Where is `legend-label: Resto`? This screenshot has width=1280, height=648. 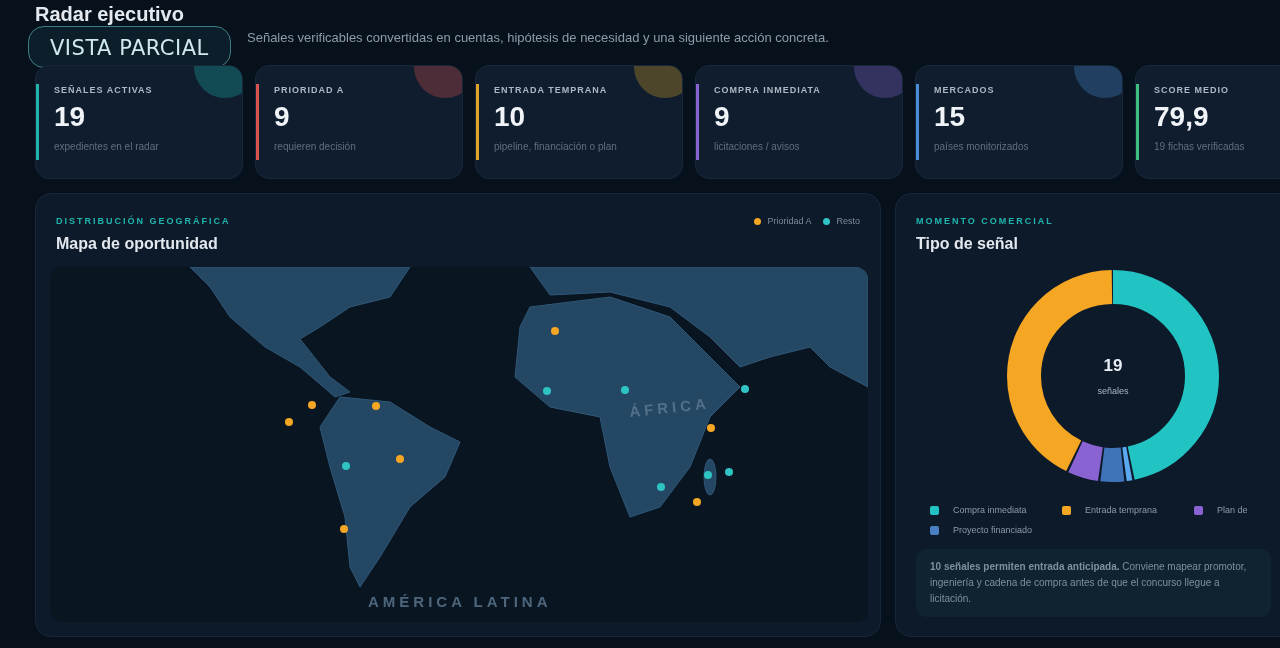
legend-label: Resto is located at coordinates (848, 221).